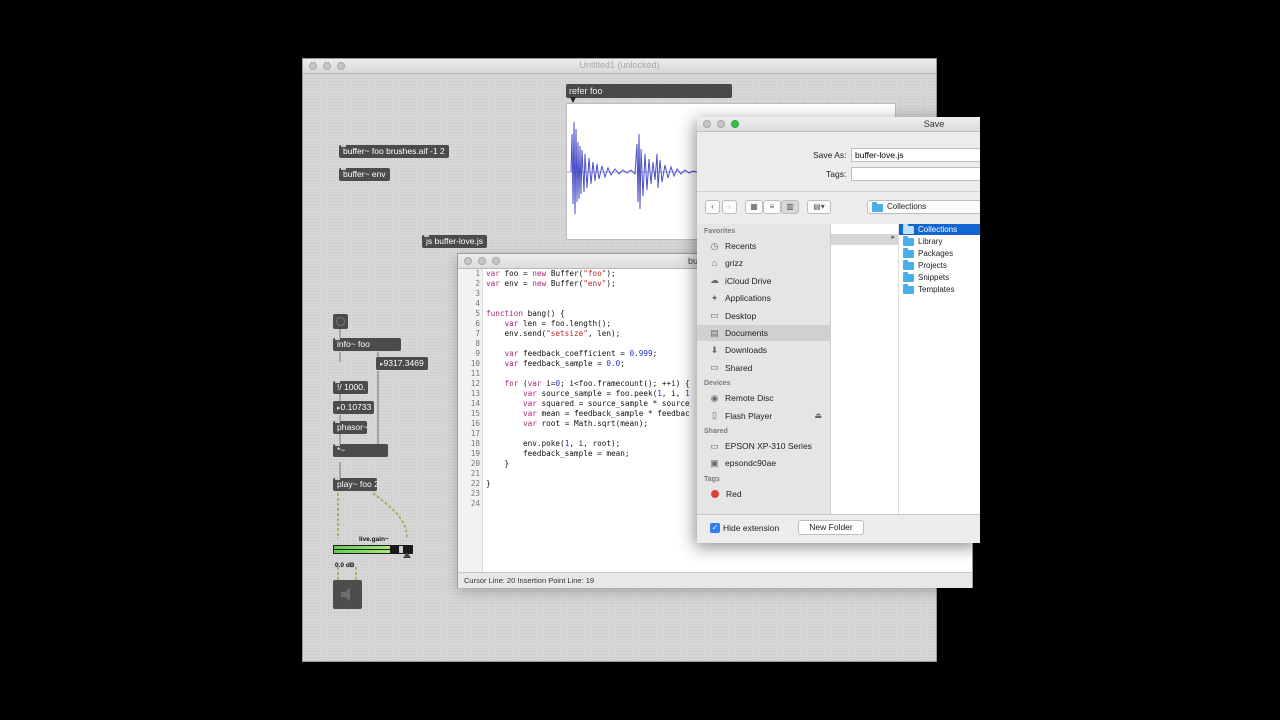 This screenshot has width=1280, height=720. I want to click on buffer-env-object: buffer~ env, so click(364, 174).